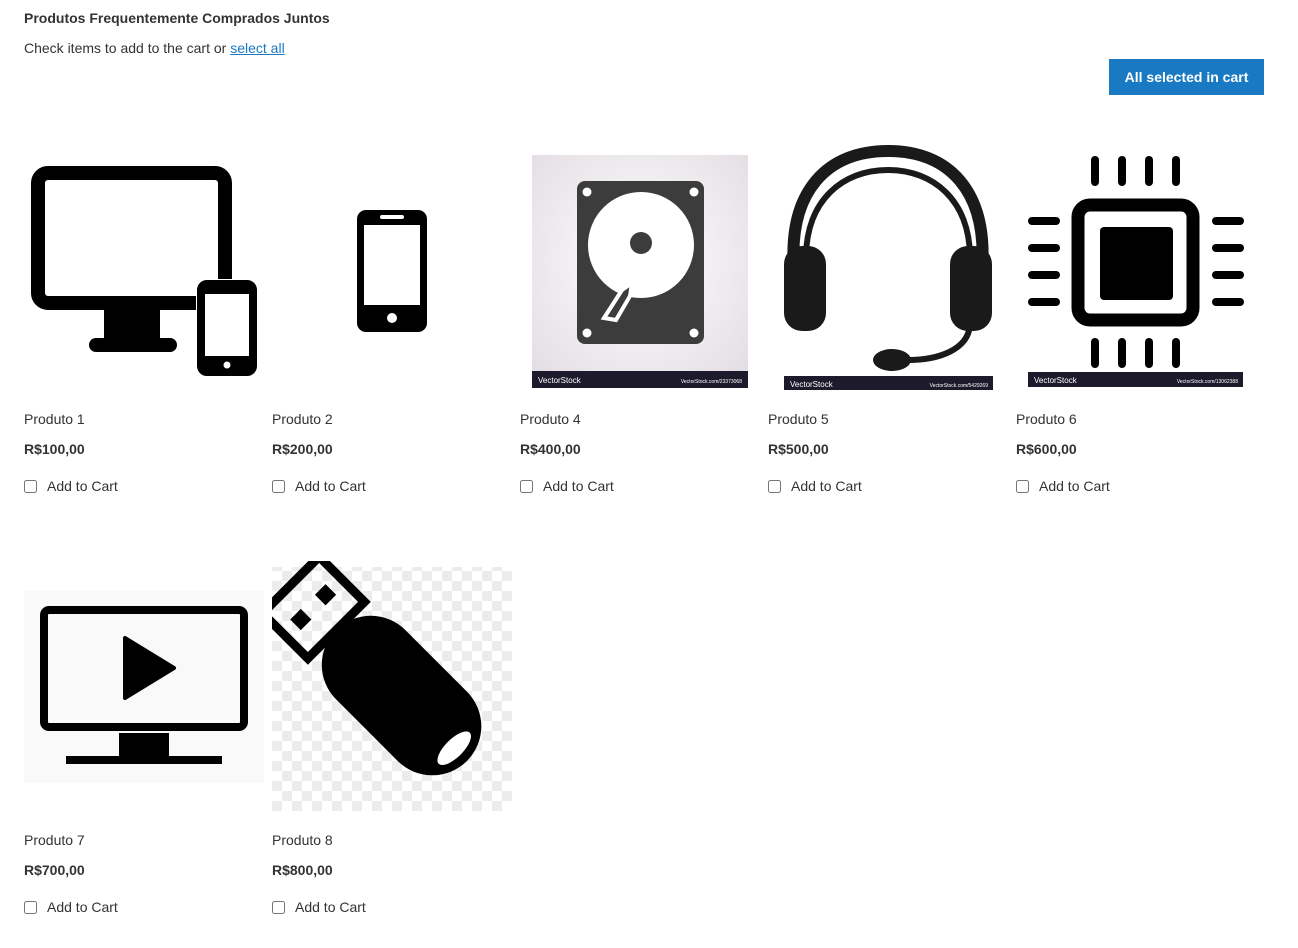 Image resolution: width=1298 pixels, height=948 pixels. Describe the element at coordinates (959, 386) in the screenshot. I see `vectorstock-url: VectorStock.com/5429269` at that location.